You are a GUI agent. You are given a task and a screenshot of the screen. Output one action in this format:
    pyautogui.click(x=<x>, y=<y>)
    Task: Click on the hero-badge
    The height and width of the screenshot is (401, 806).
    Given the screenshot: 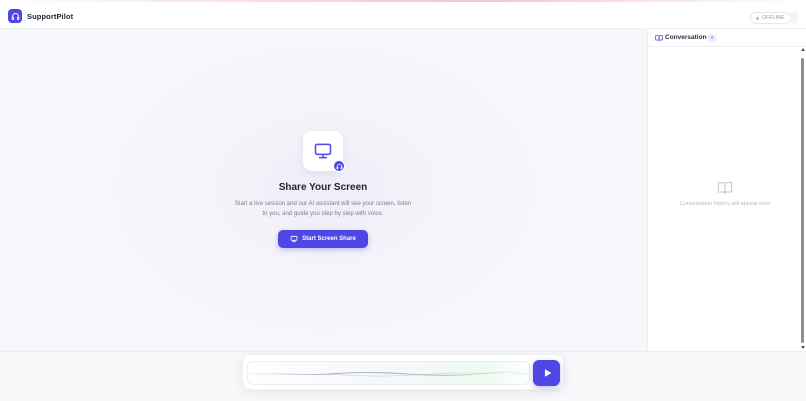 What is the action you would take?
    pyautogui.click(x=339, y=166)
    